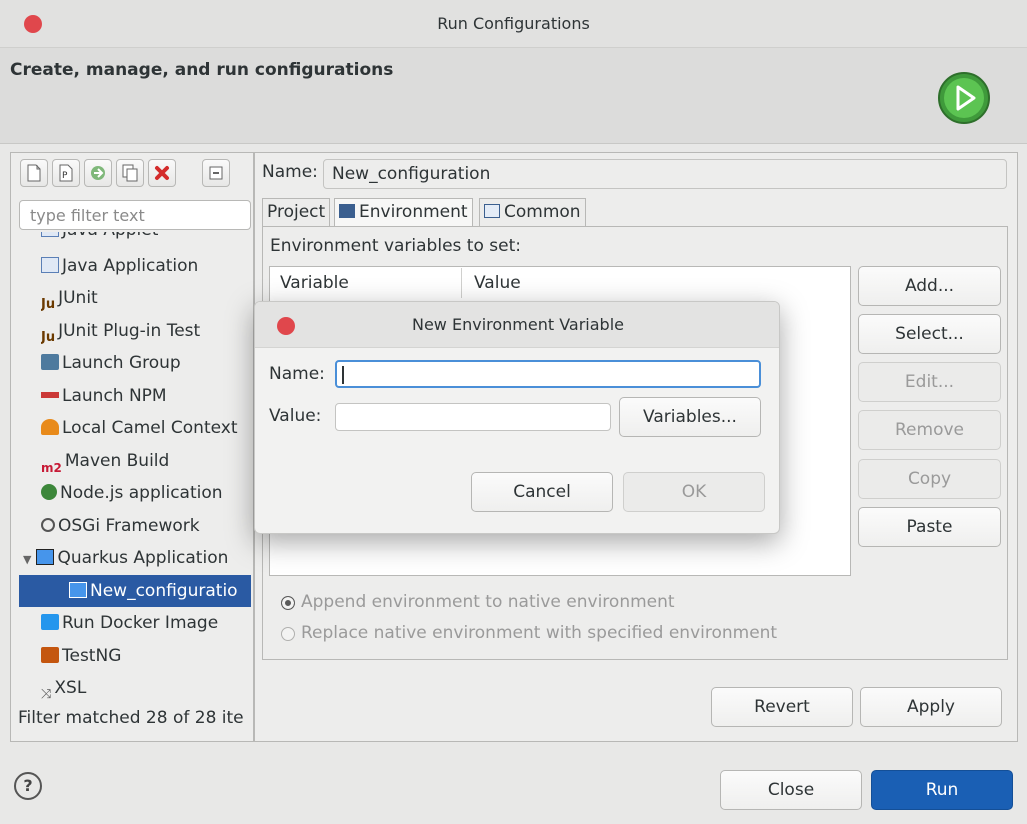  Describe the element at coordinates (202, 70) in the screenshot. I see `banner-title: Create, manage, and run configurations` at that location.